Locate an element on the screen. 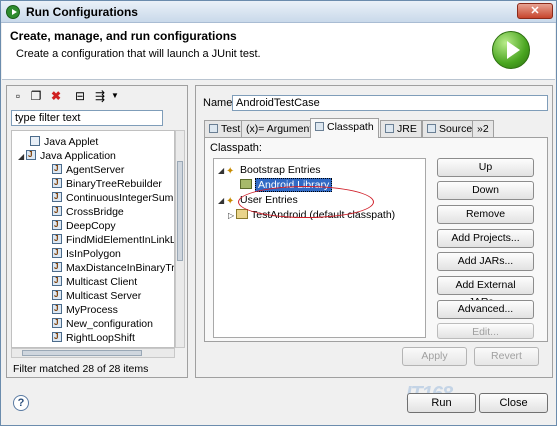 This screenshot has height=426, width=557. tree-vertical-scrollbar is located at coordinates (180, 239).